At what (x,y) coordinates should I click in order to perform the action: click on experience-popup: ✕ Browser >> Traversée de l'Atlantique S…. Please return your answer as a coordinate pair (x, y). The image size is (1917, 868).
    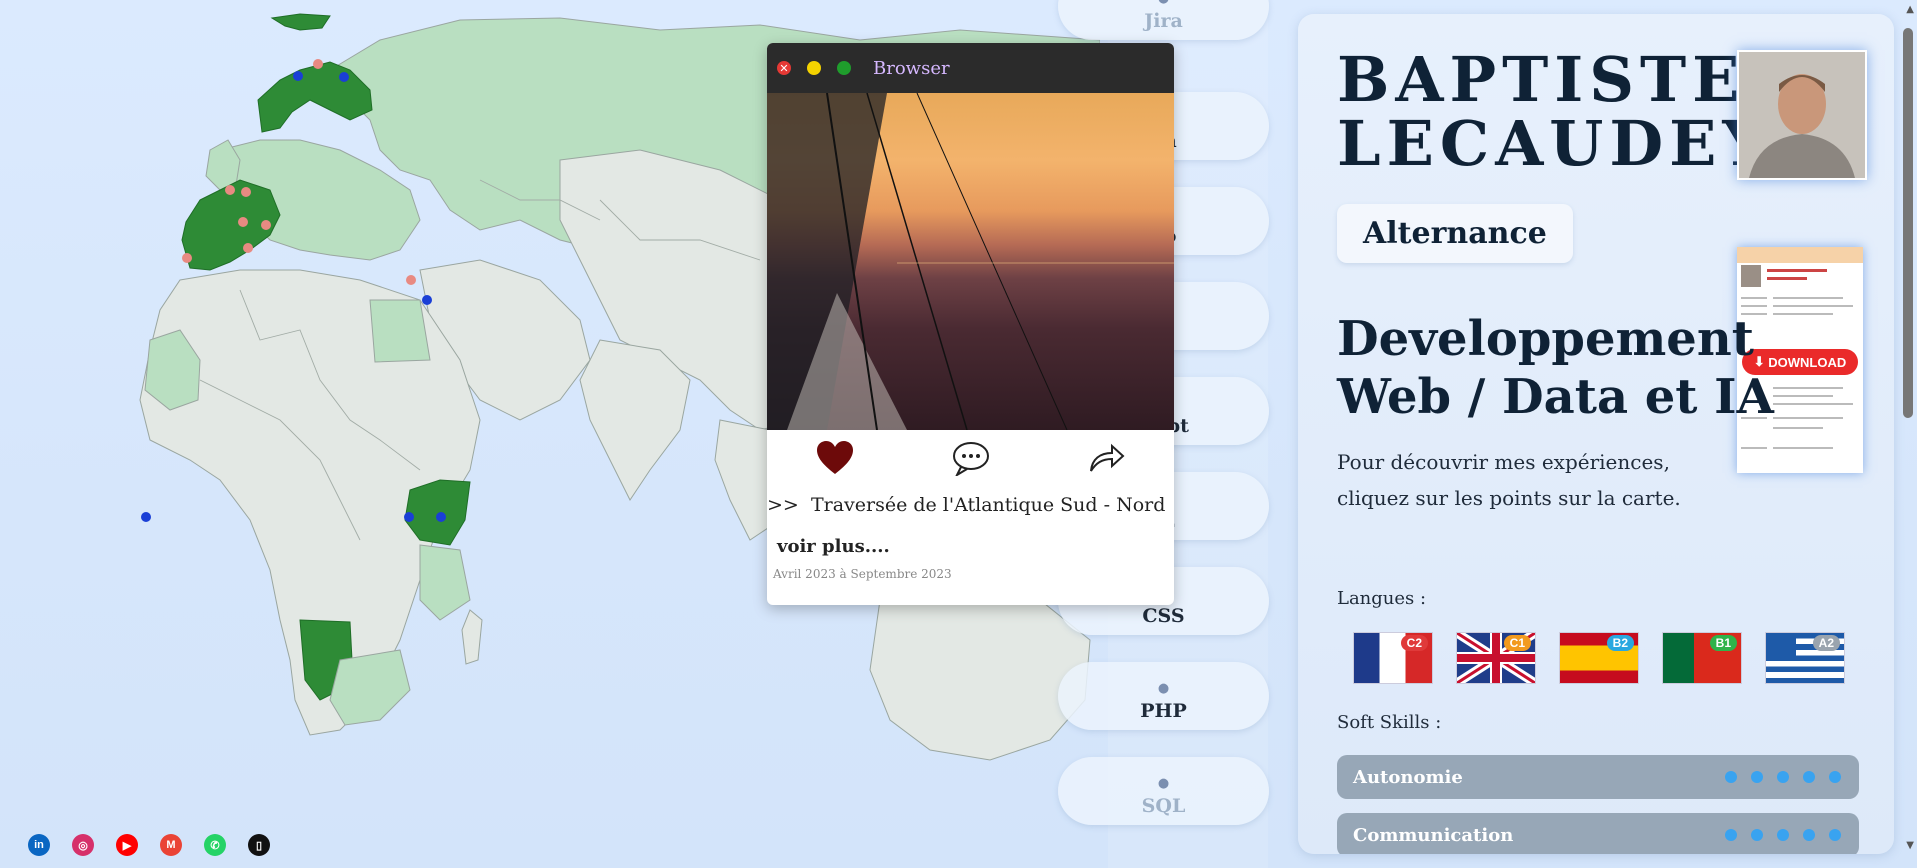
    Looking at the image, I should click on (970, 324).